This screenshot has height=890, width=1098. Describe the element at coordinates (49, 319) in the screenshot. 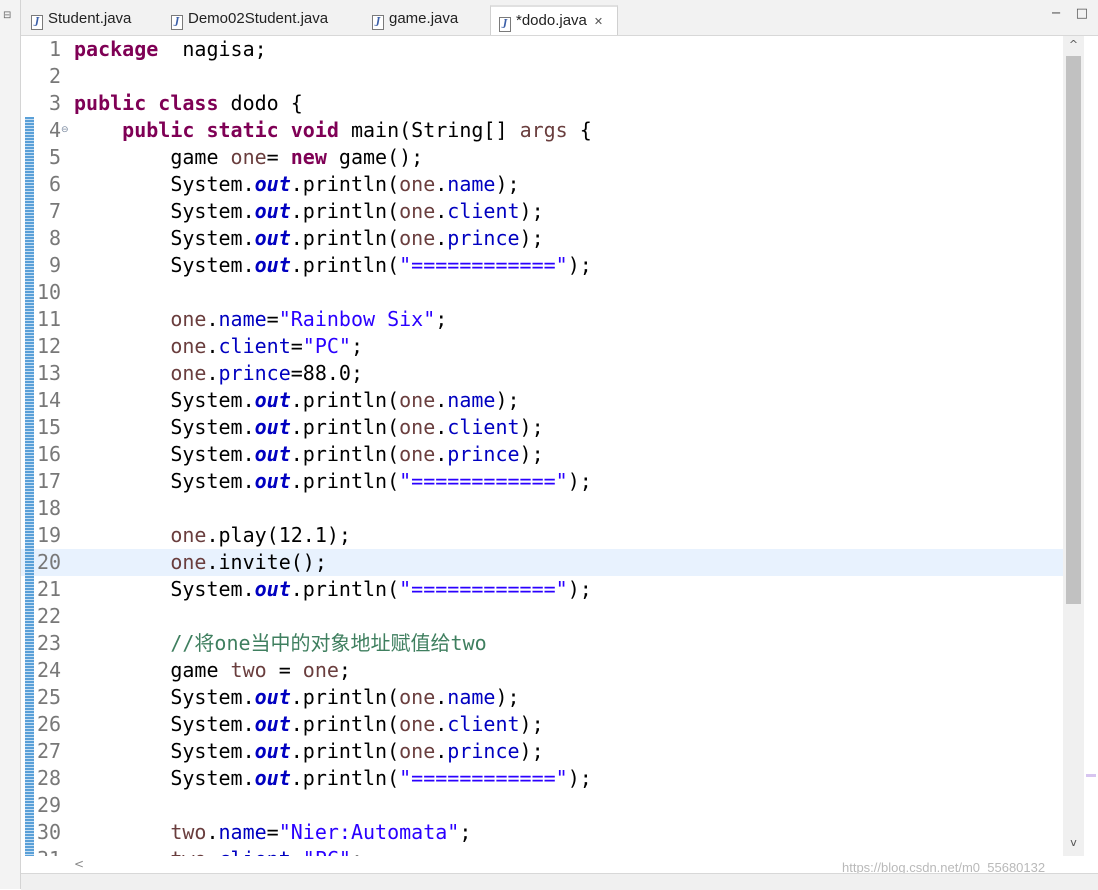

I see `line-number: 11` at that location.